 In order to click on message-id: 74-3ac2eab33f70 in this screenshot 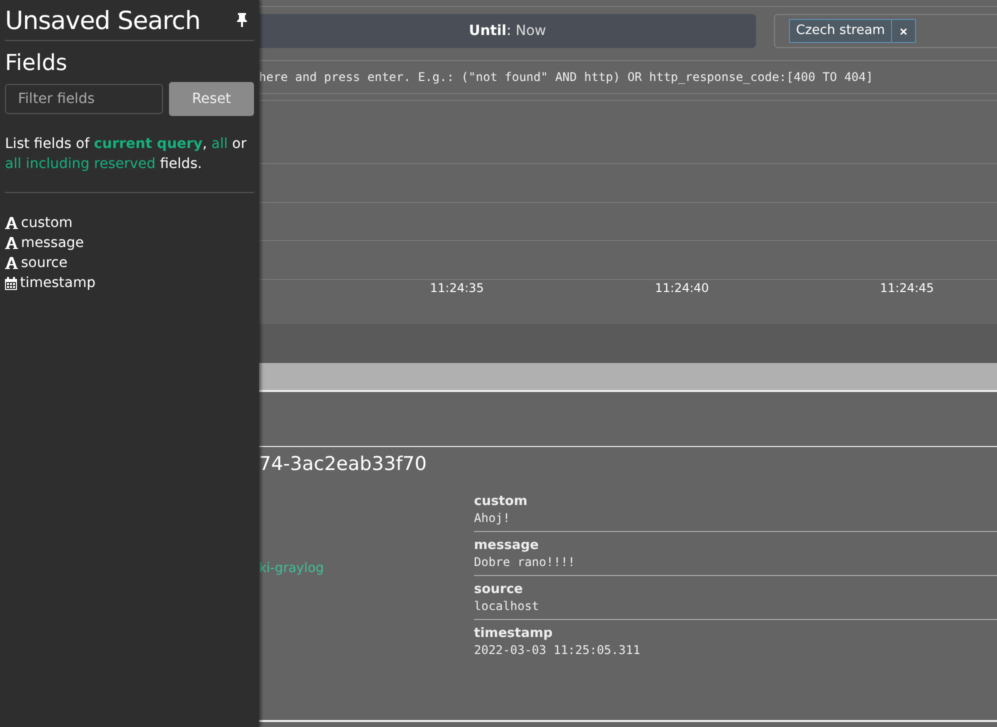, I will do `click(343, 464)`.